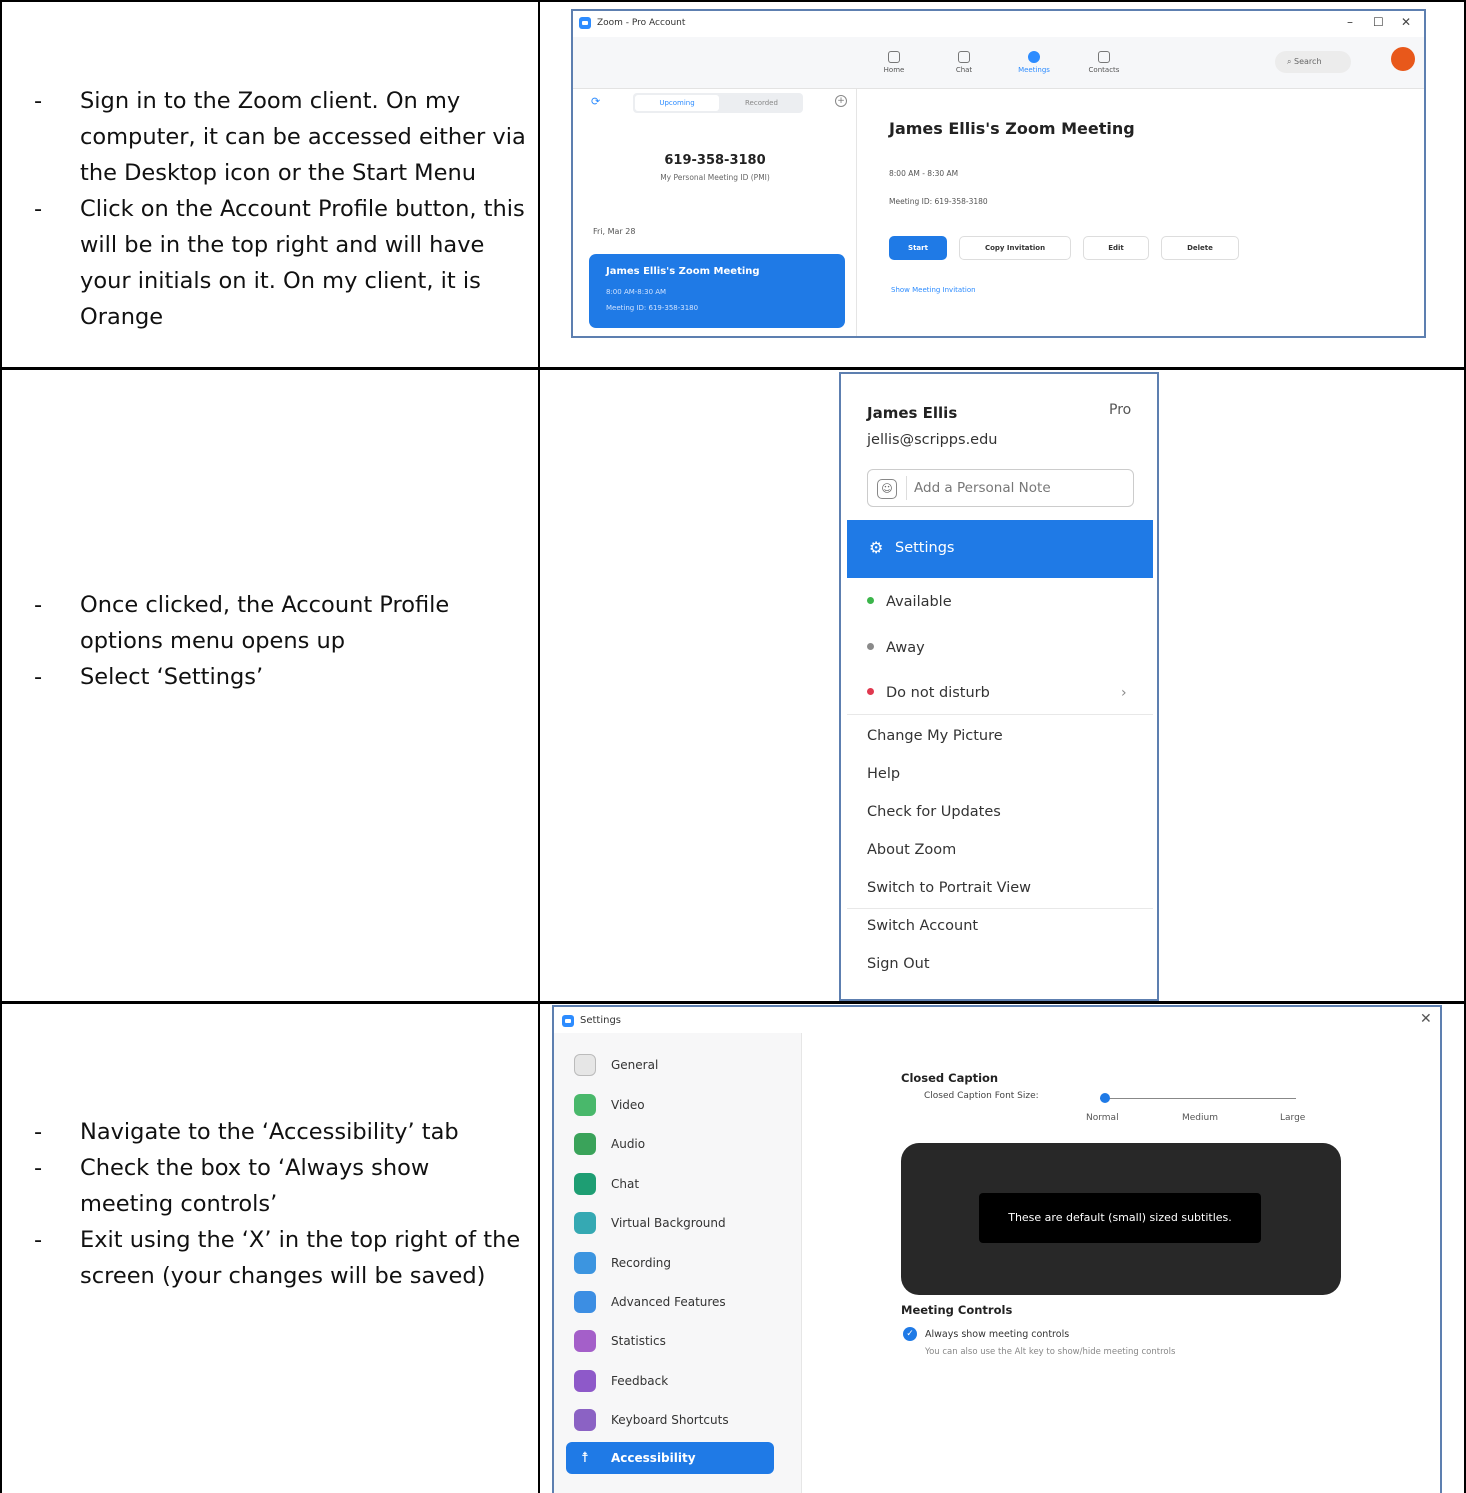 The width and height of the screenshot is (1466, 1493). I want to click on sidebar-item-label: Statistics, so click(638, 1341).